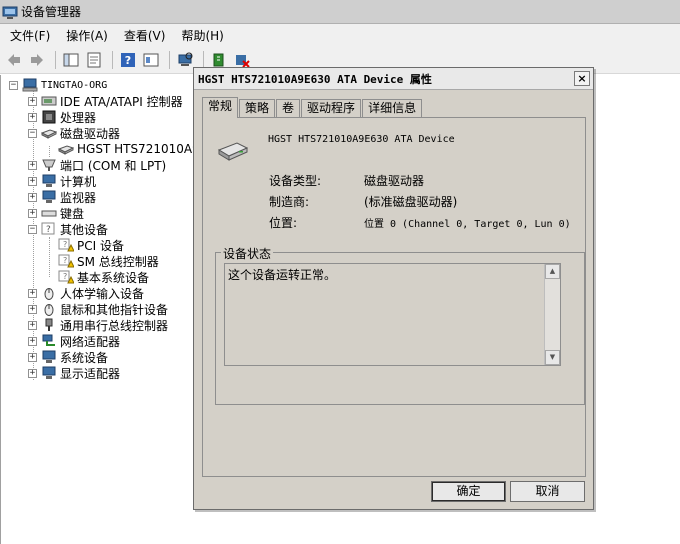 The width and height of the screenshot is (680, 544). What do you see at coordinates (94, 60) in the screenshot?
I see `properties-icon` at bounding box center [94, 60].